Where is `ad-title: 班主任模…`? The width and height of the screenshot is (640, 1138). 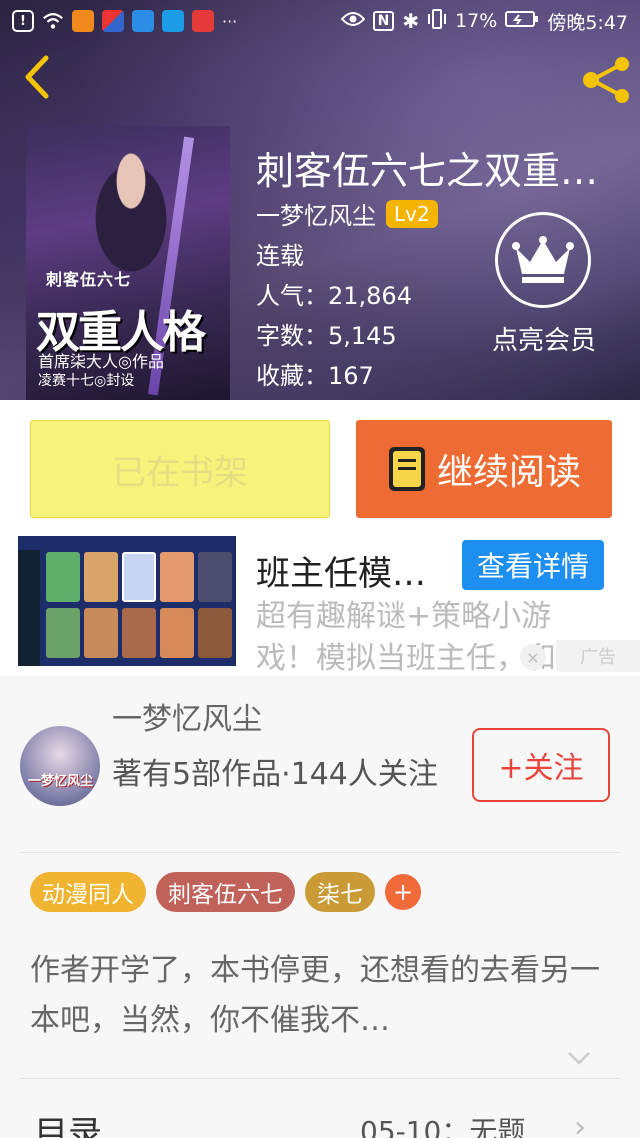
ad-title: 班主任模… is located at coordinates (351, 570).